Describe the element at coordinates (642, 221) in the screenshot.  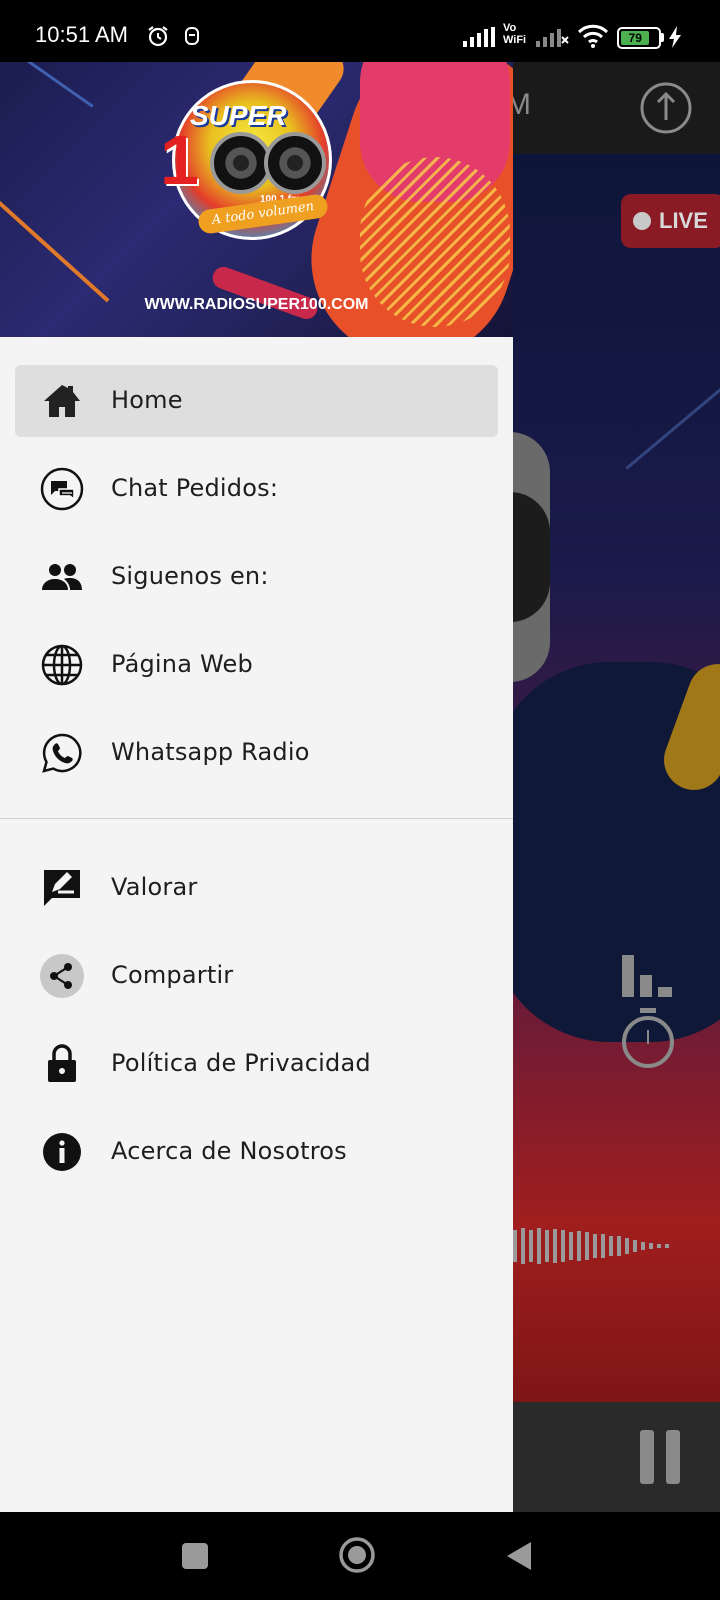
I see `live-dot-icon` at that location.